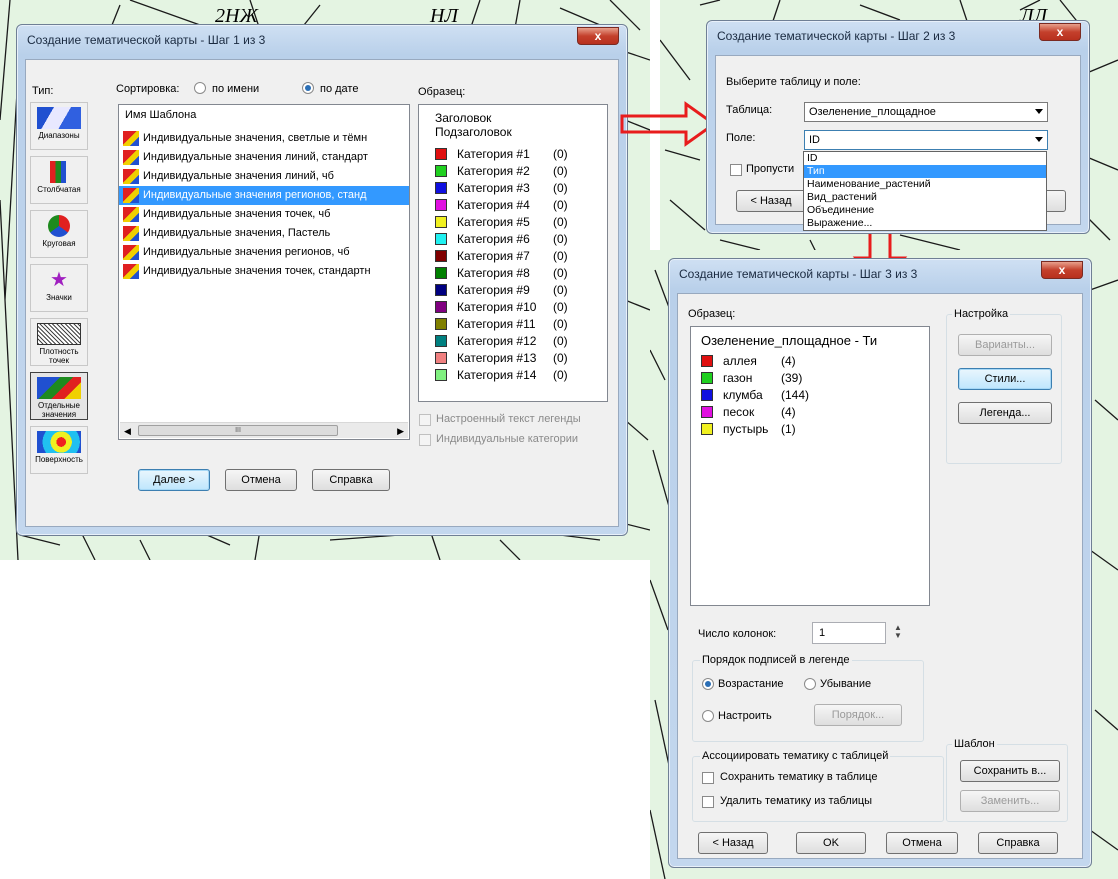 The height and width of the screenshot is (879, 1118). What do you see at coordinates (425, 420) in the screenshot?
I see `custom-legend-text-checkbox` at bounding box center [425, 420].